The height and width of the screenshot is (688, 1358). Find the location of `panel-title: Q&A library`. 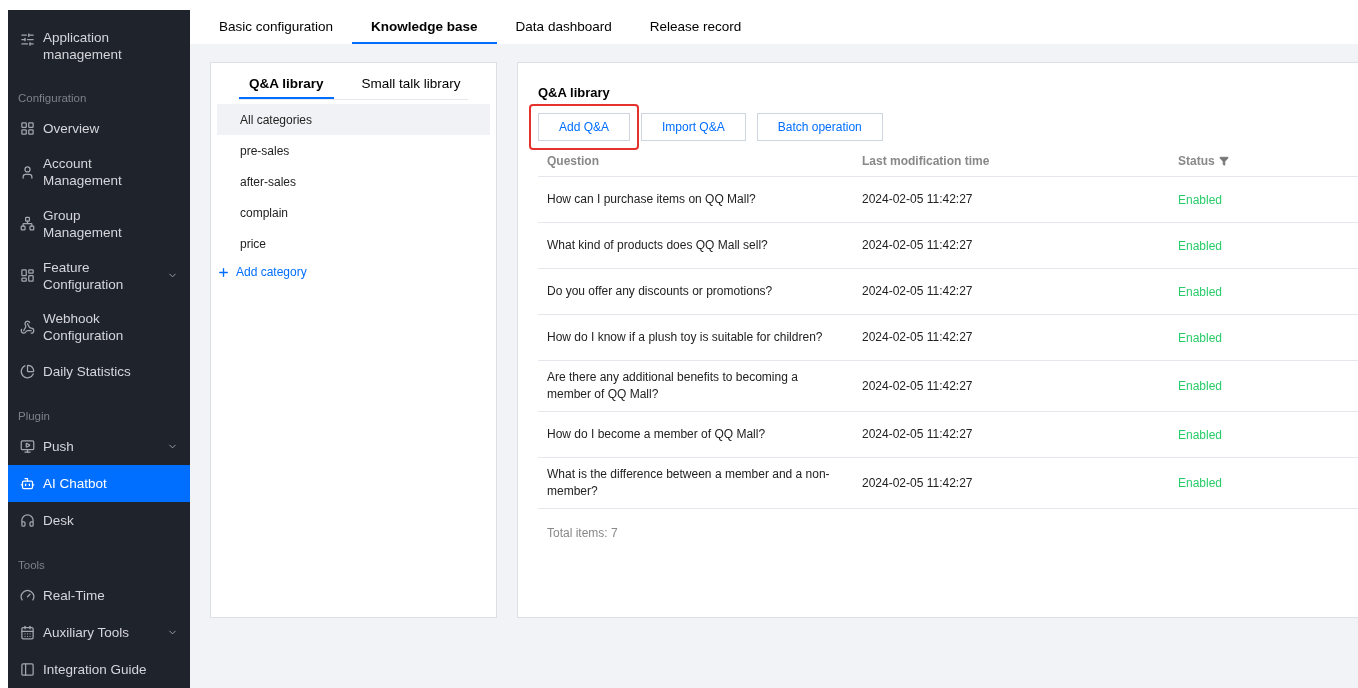

panel-title: Q&A library is located at coordinates (574, 92).